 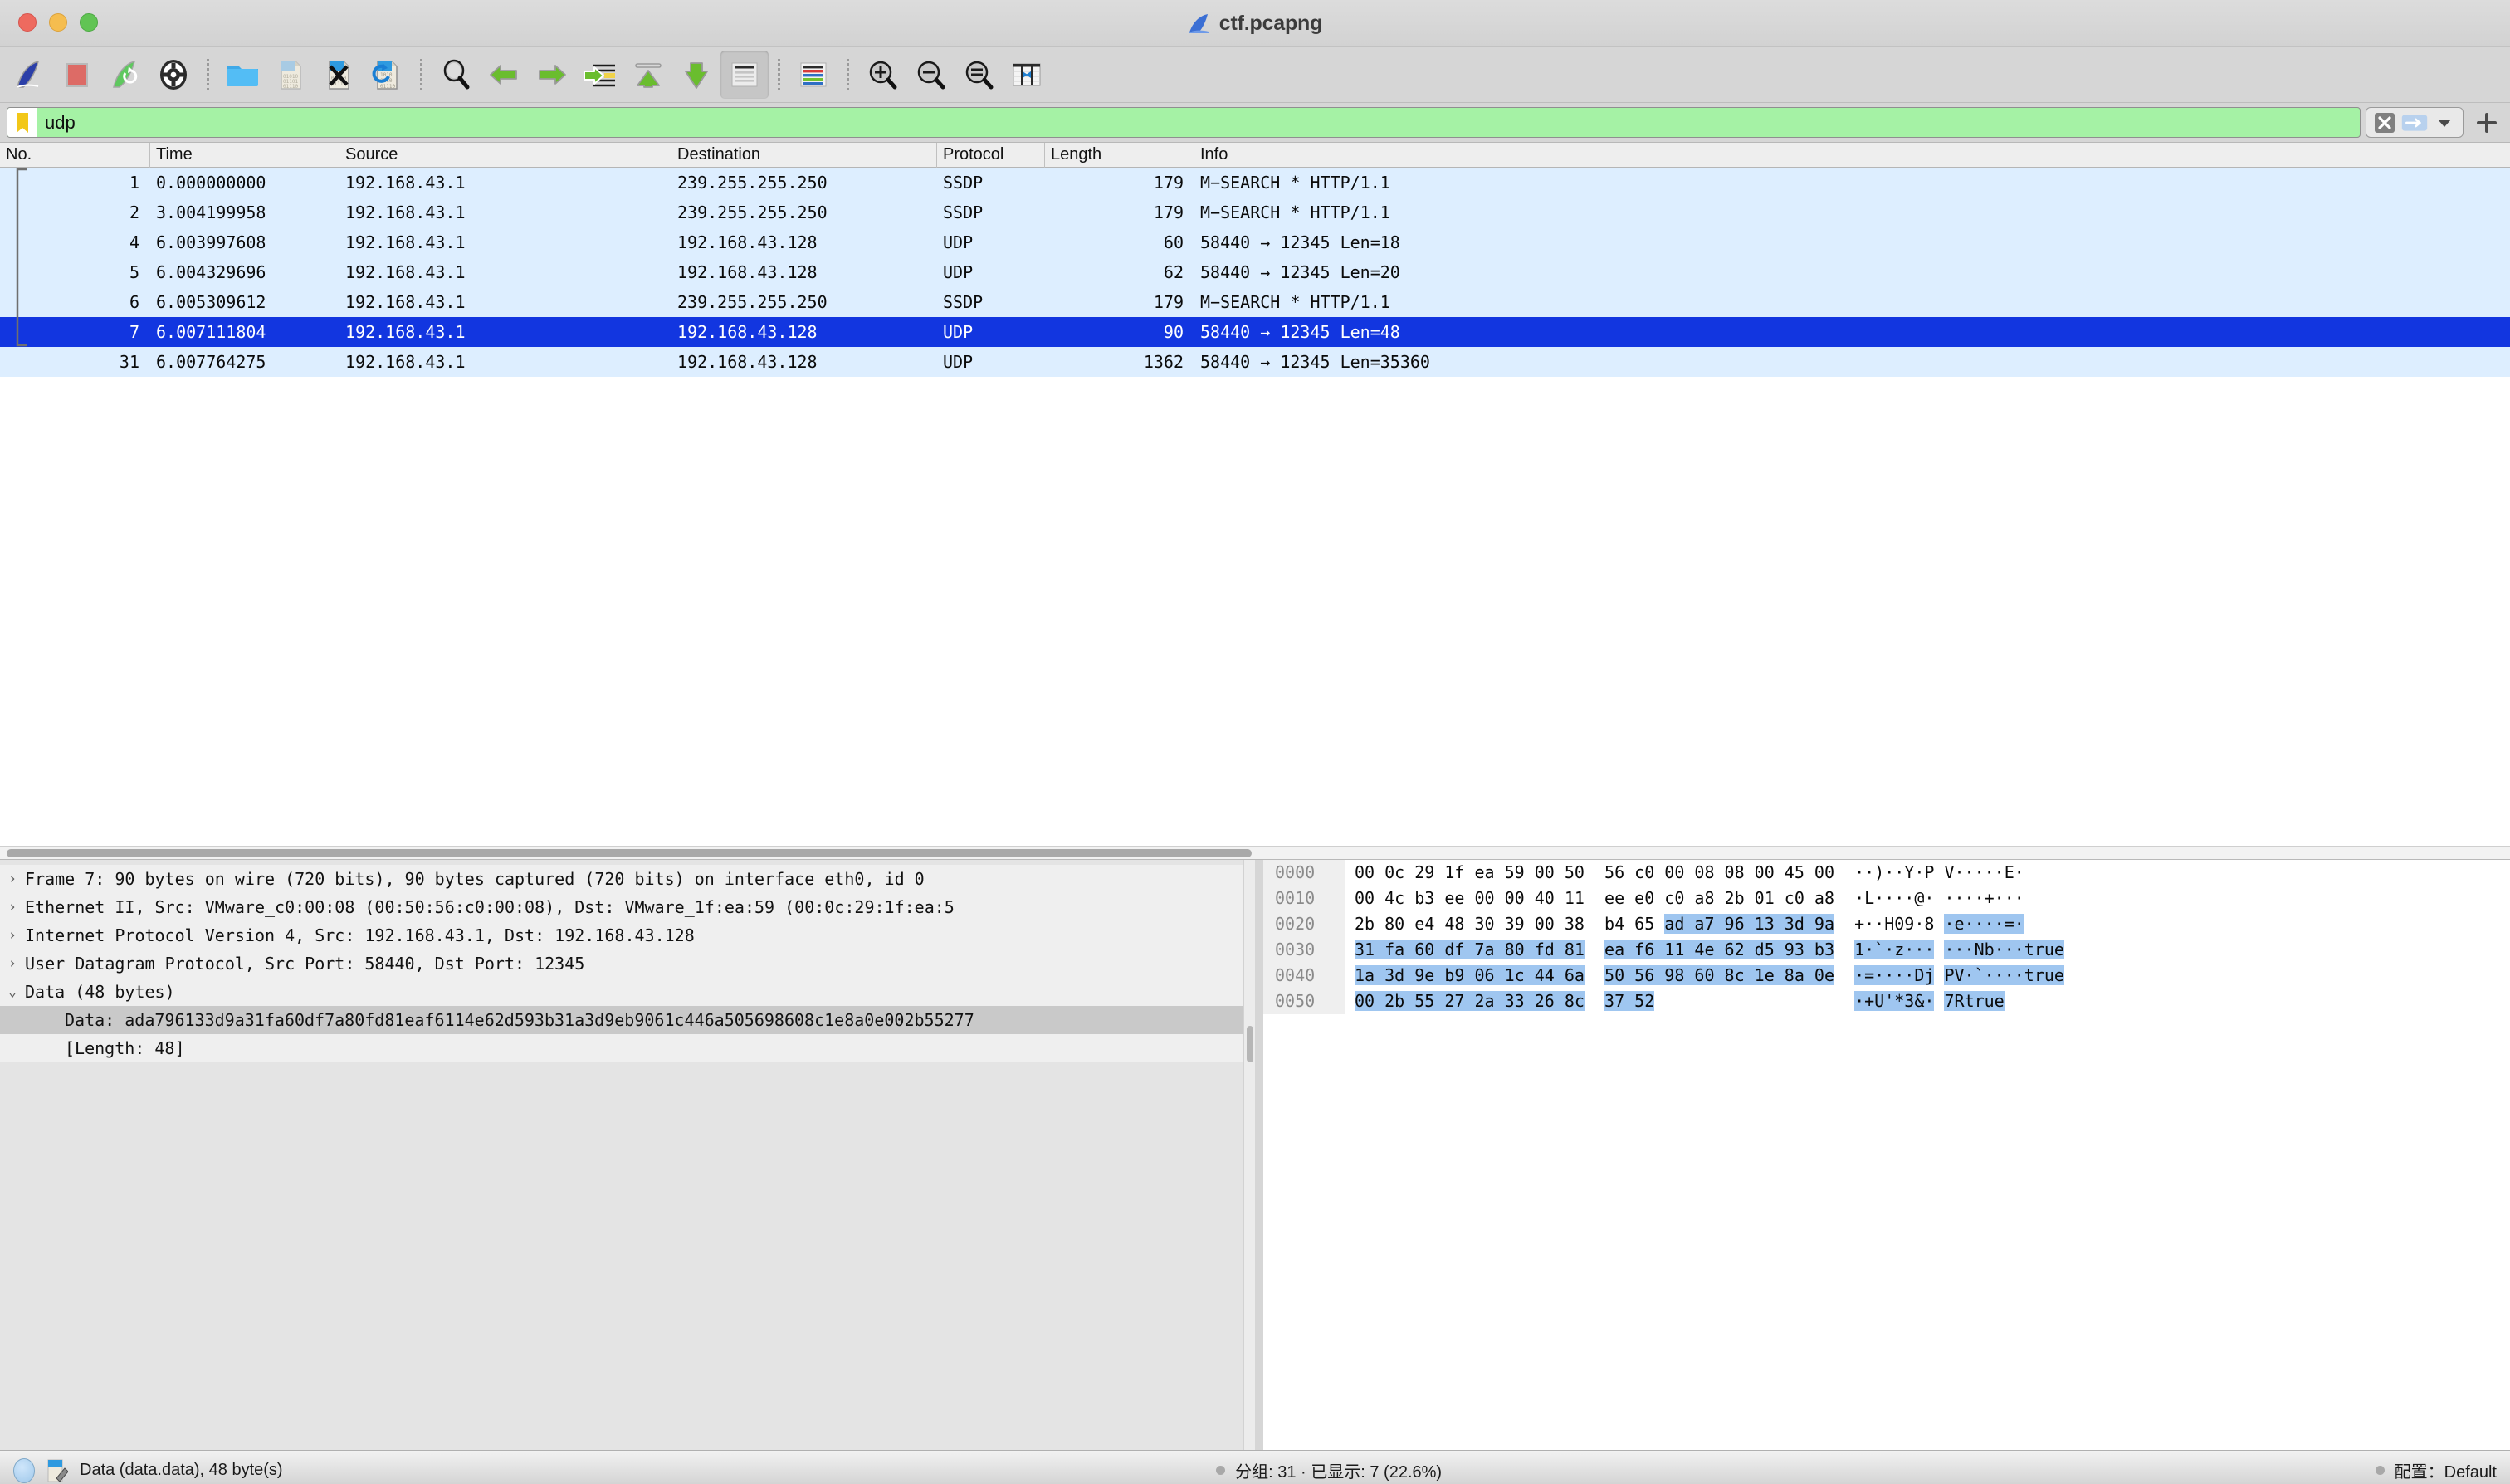 What do you see at coordinates (979, 75) in the screenshot?
I see `zoom-reset-button` at bounding box center [979, 75].